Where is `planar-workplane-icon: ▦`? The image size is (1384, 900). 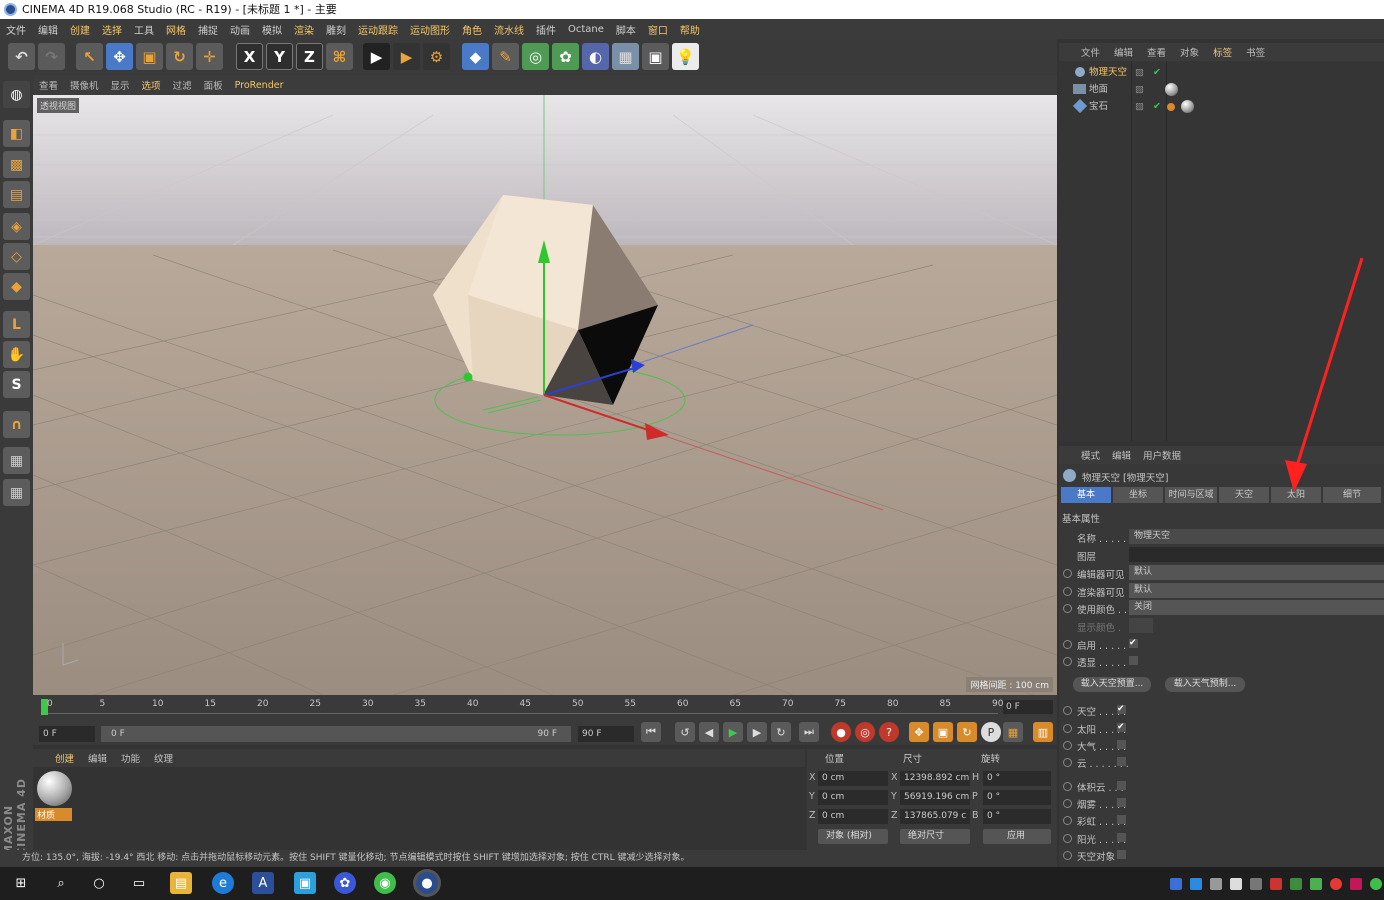
planar-workplane-icon: ▦ is located at coordinates (16, 492).